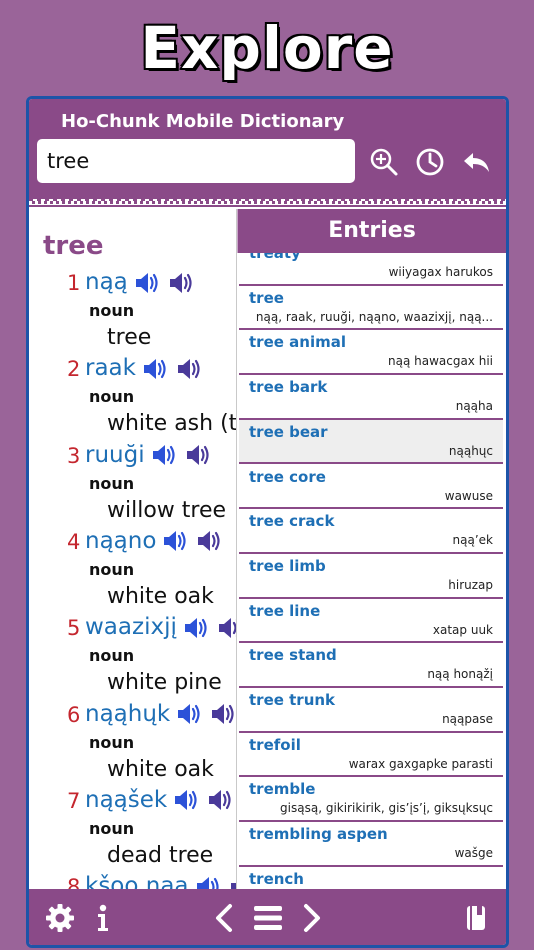 The width and height of the screenshot is (534, 950). I want to click on explore-headline: Explore, so click(266, 48).